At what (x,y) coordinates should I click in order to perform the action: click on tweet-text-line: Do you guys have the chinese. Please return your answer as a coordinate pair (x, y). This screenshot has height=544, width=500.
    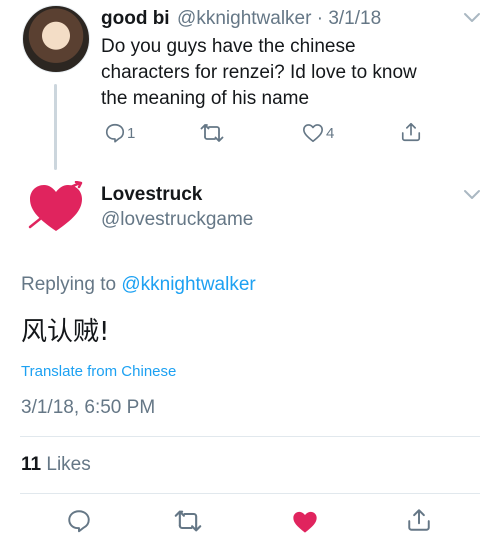
    Looking at the image, I should click on (228, 46).